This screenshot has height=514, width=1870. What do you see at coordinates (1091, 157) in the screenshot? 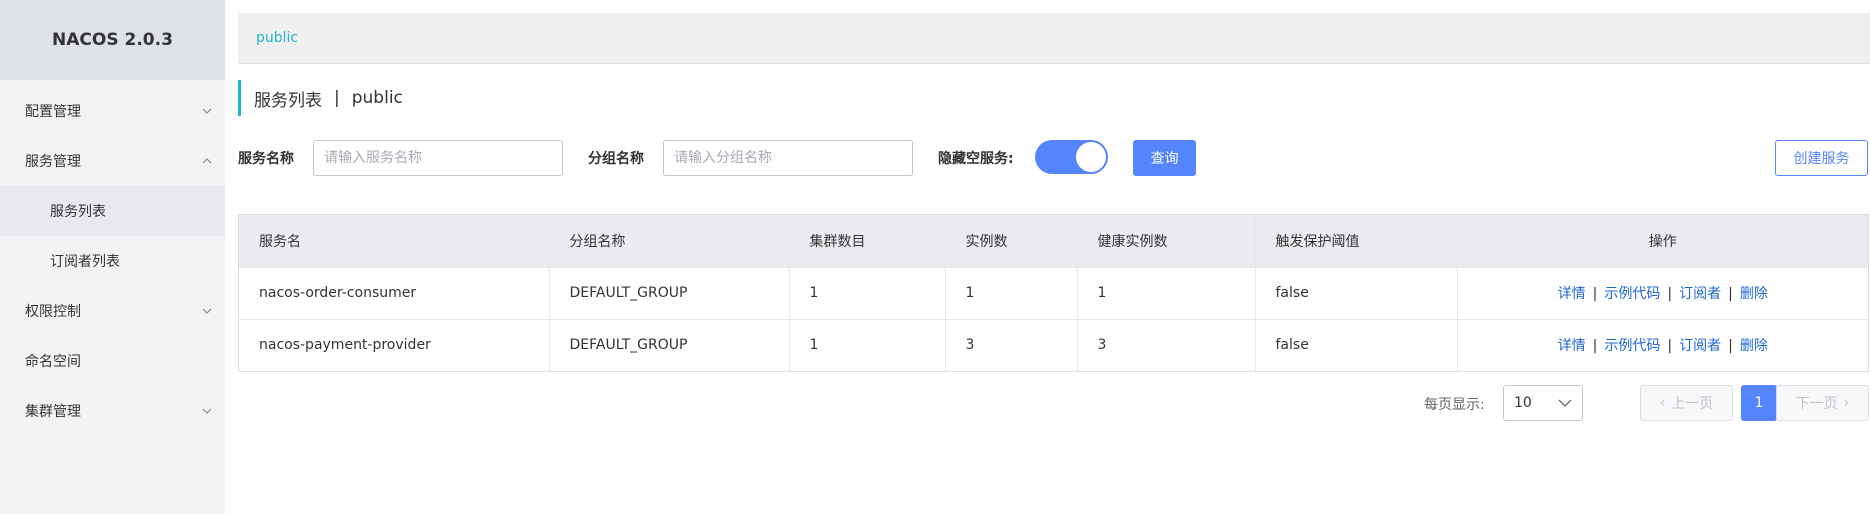
I see `toggle-knob` at bounding box center [1091, 157].